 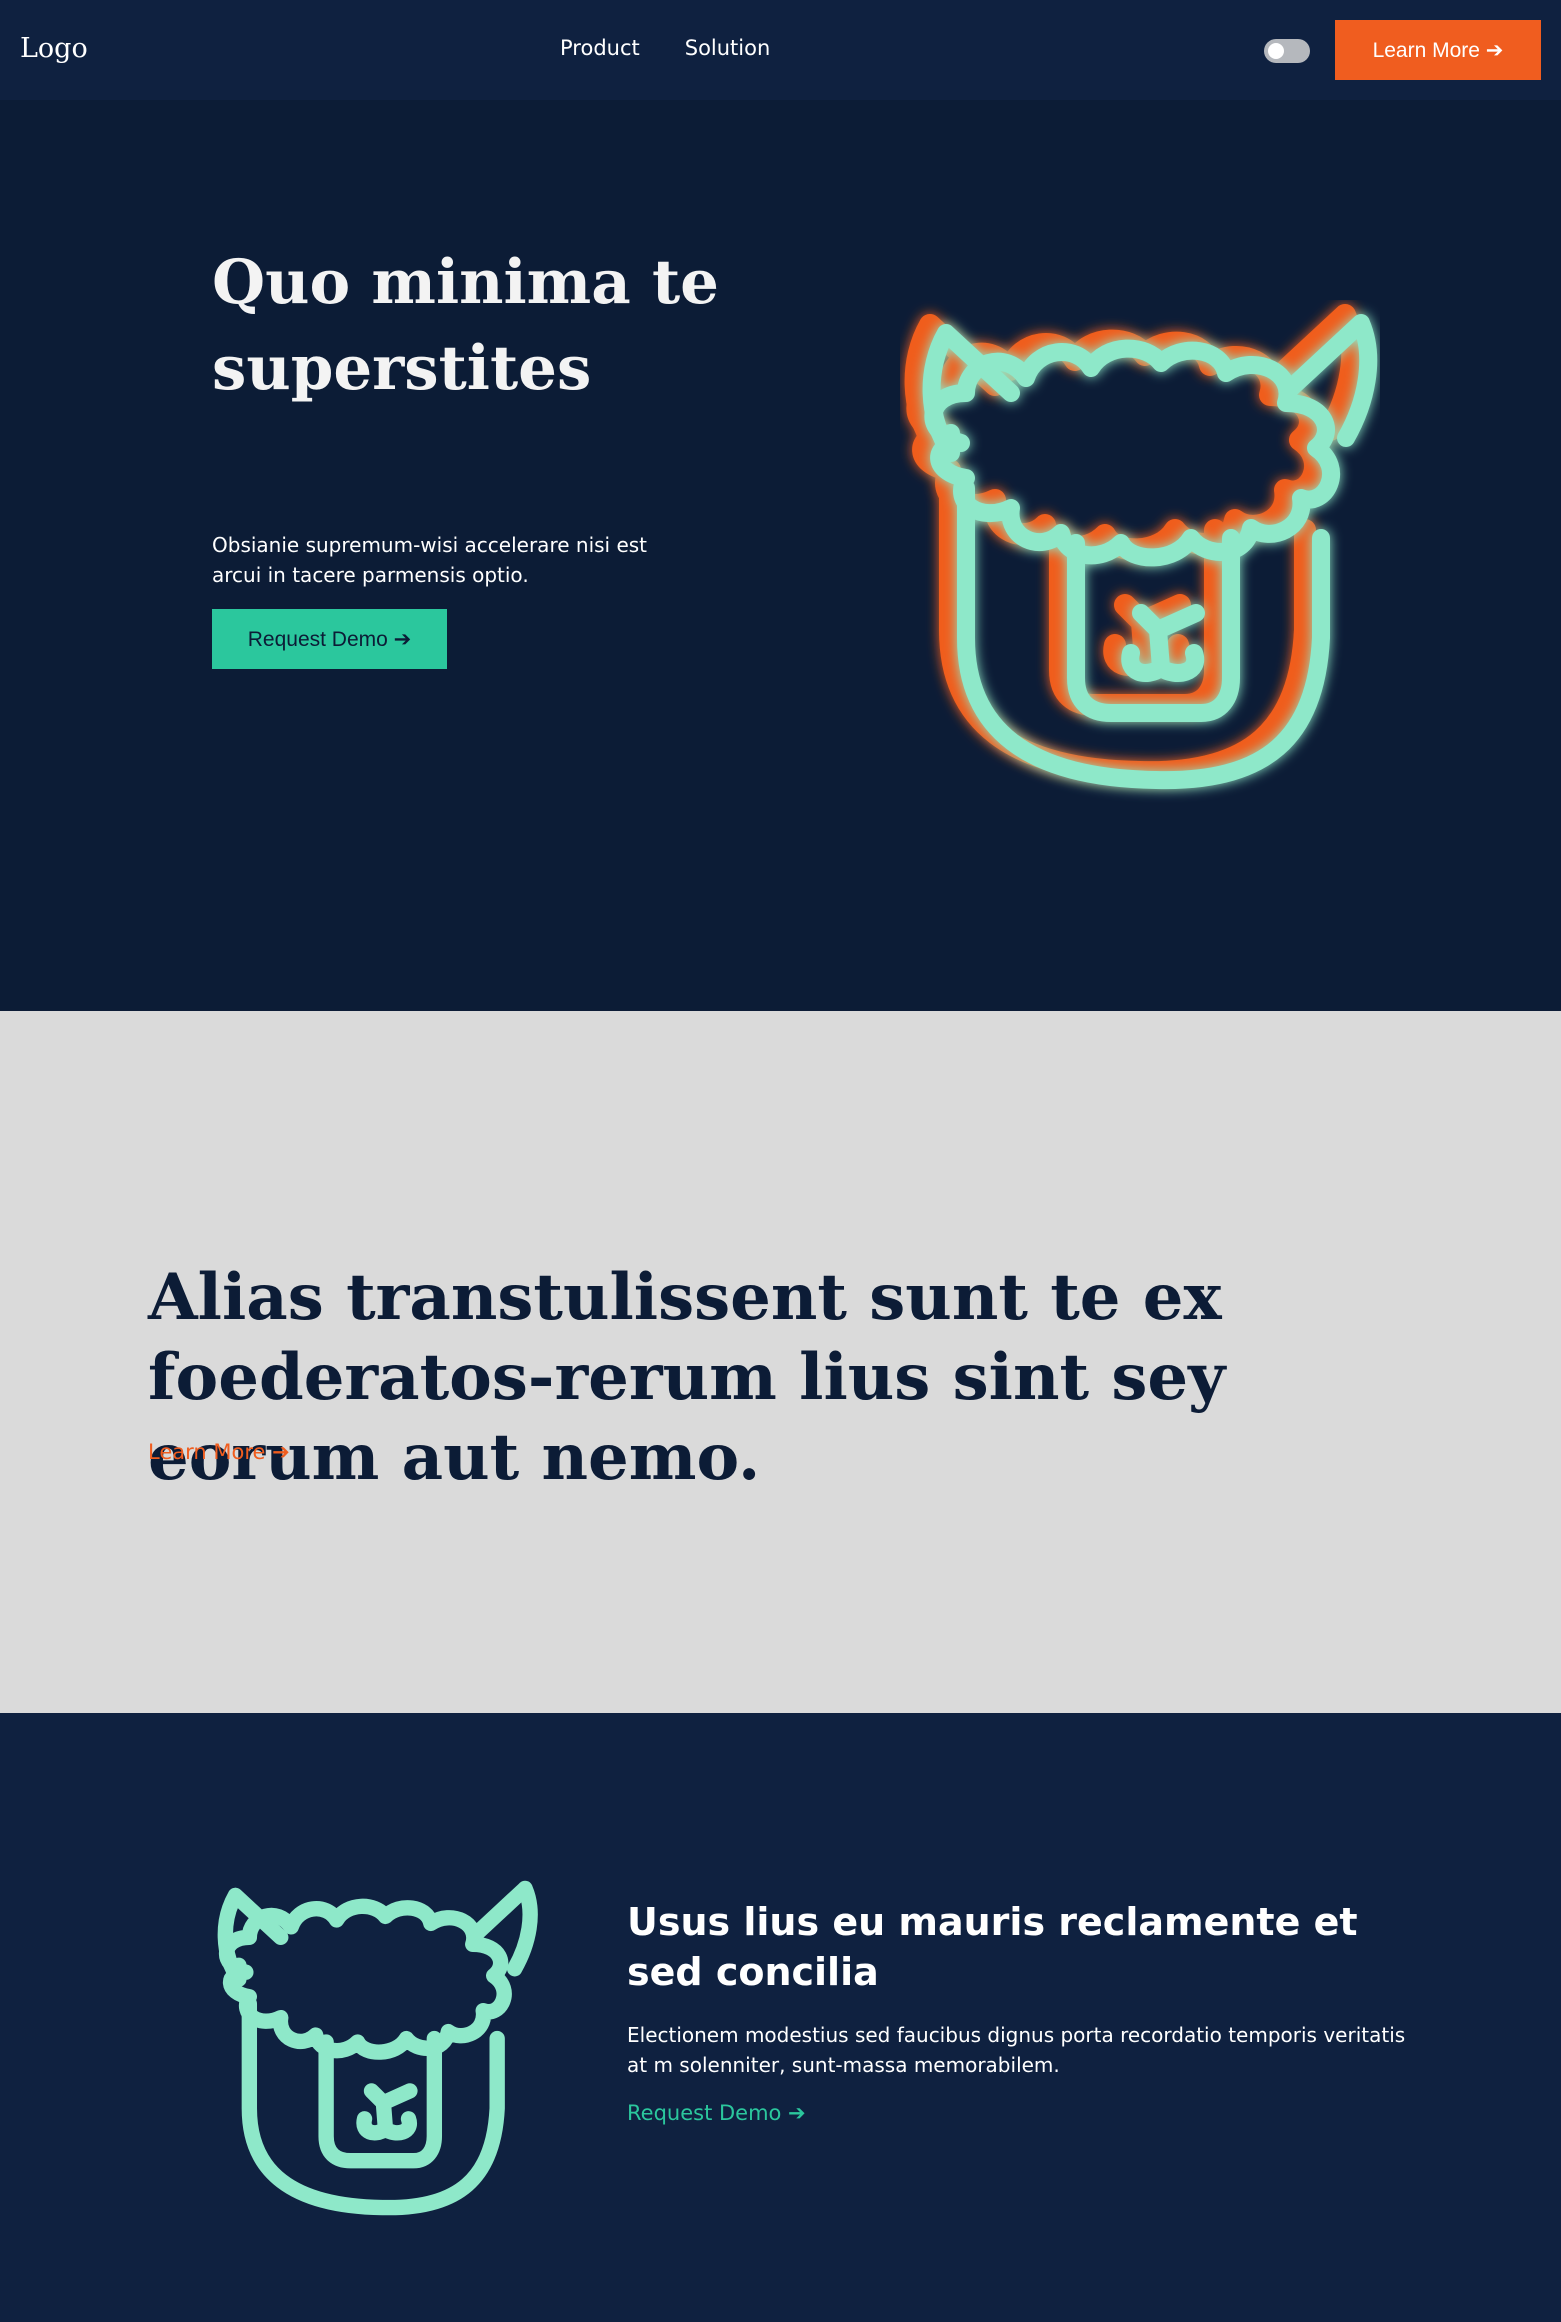 I want to click on primary-nav: Product Solution, so click(x=665, y=48).